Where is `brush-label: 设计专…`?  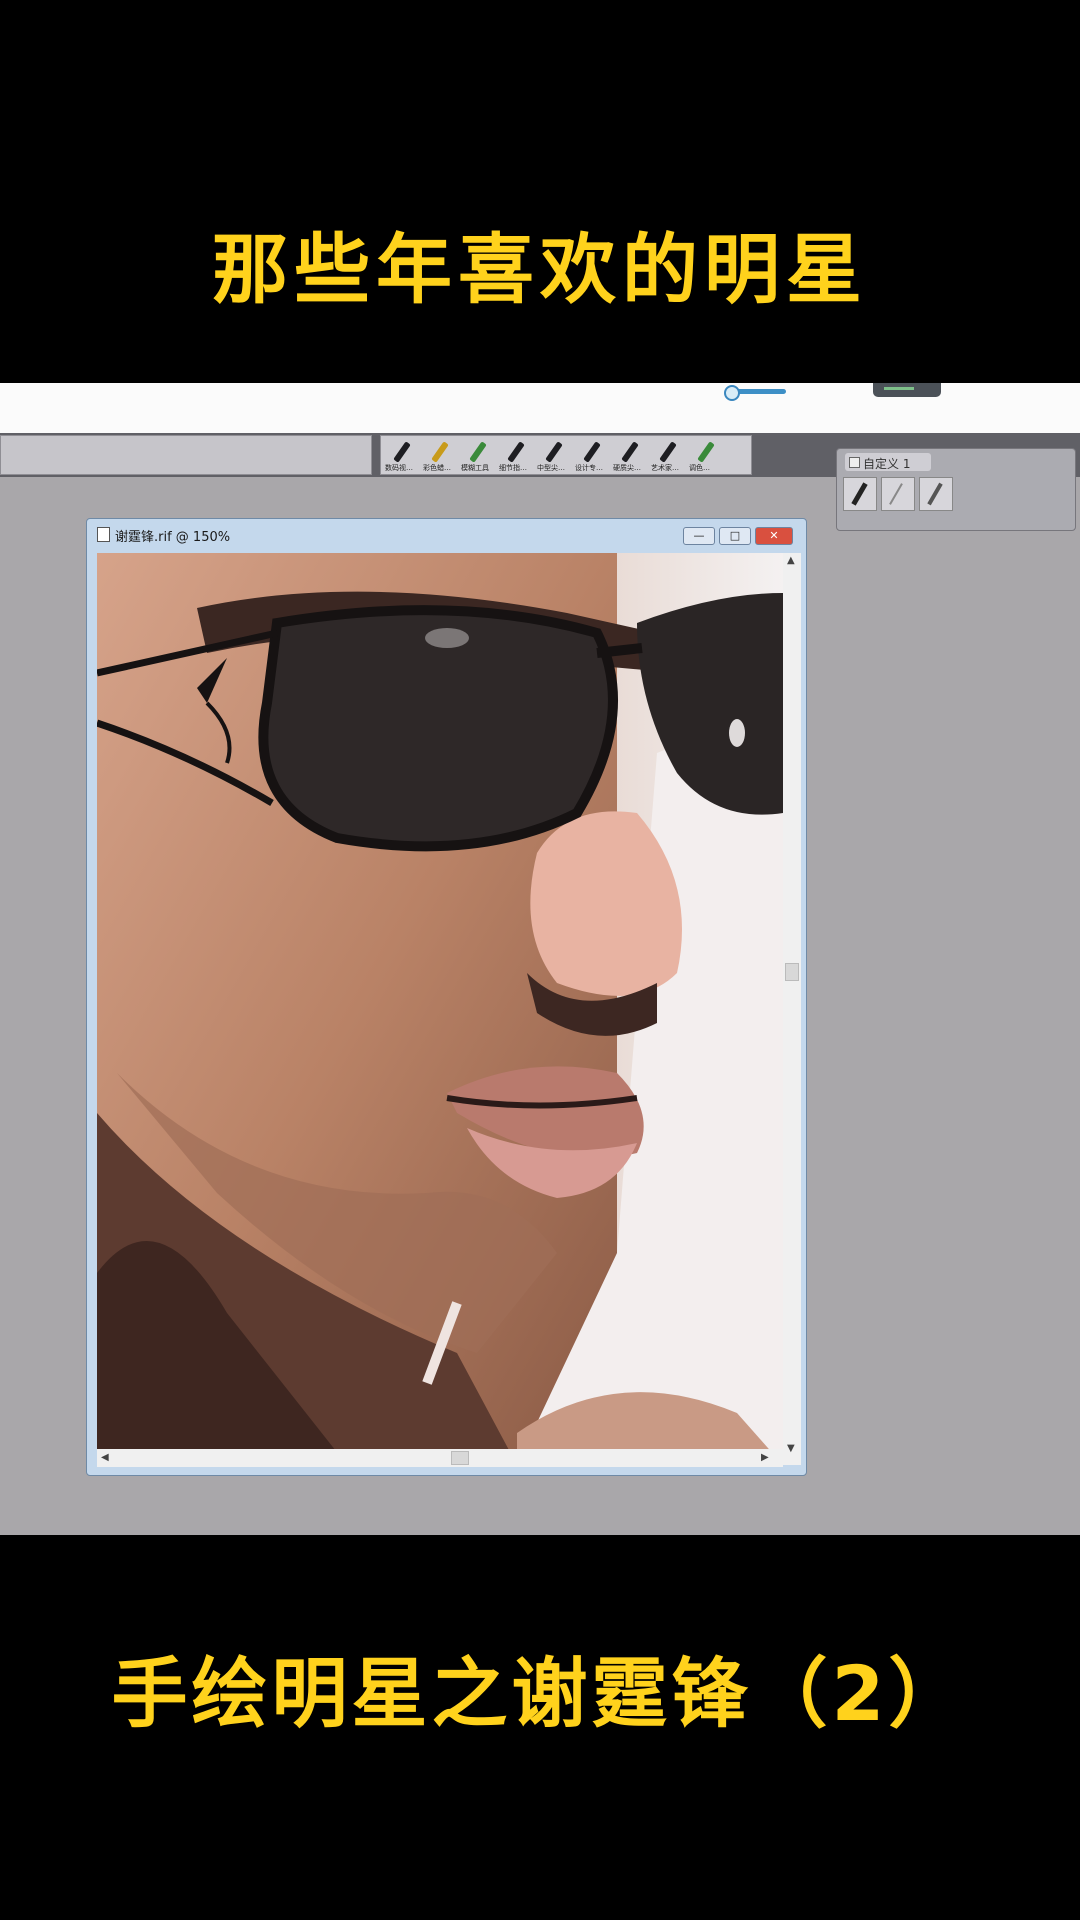
brush-label: 设计专… is located at coordinates (589, 468).